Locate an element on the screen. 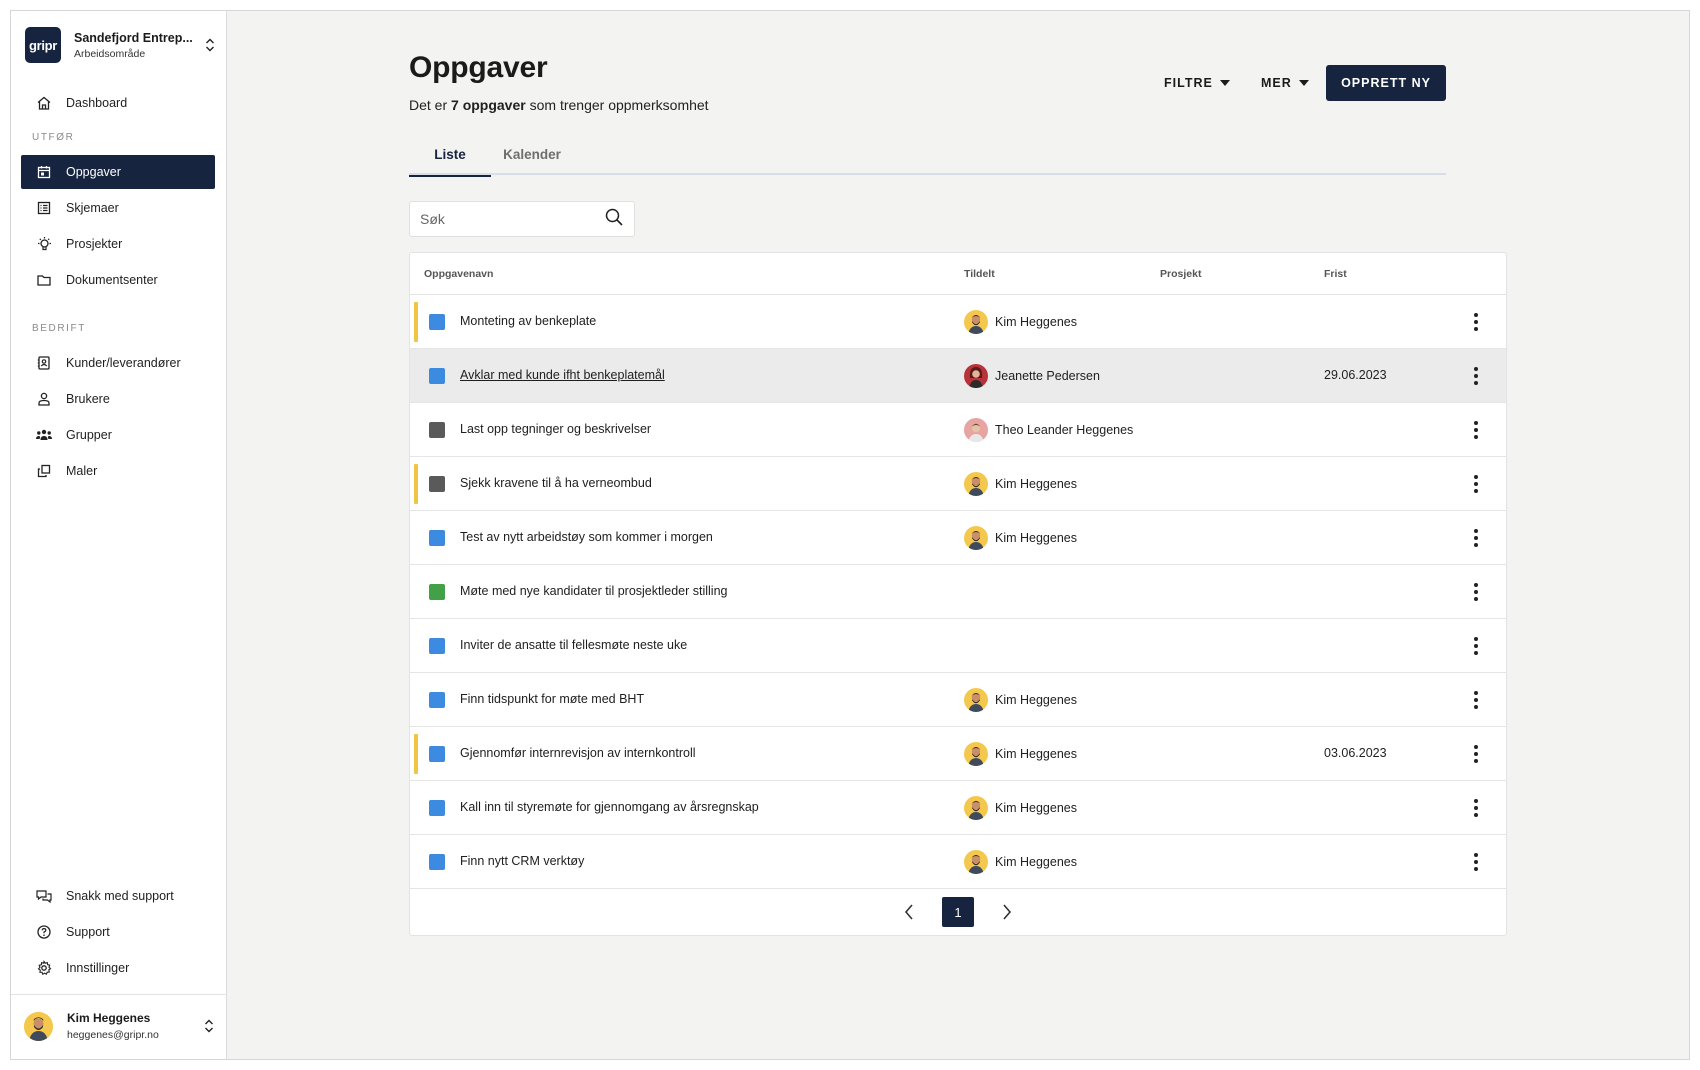 Image resolution: width=1700 pixels, height=1070 pixels. sidebar-item-label: Innstillinger is located at coordinates (98, 968).